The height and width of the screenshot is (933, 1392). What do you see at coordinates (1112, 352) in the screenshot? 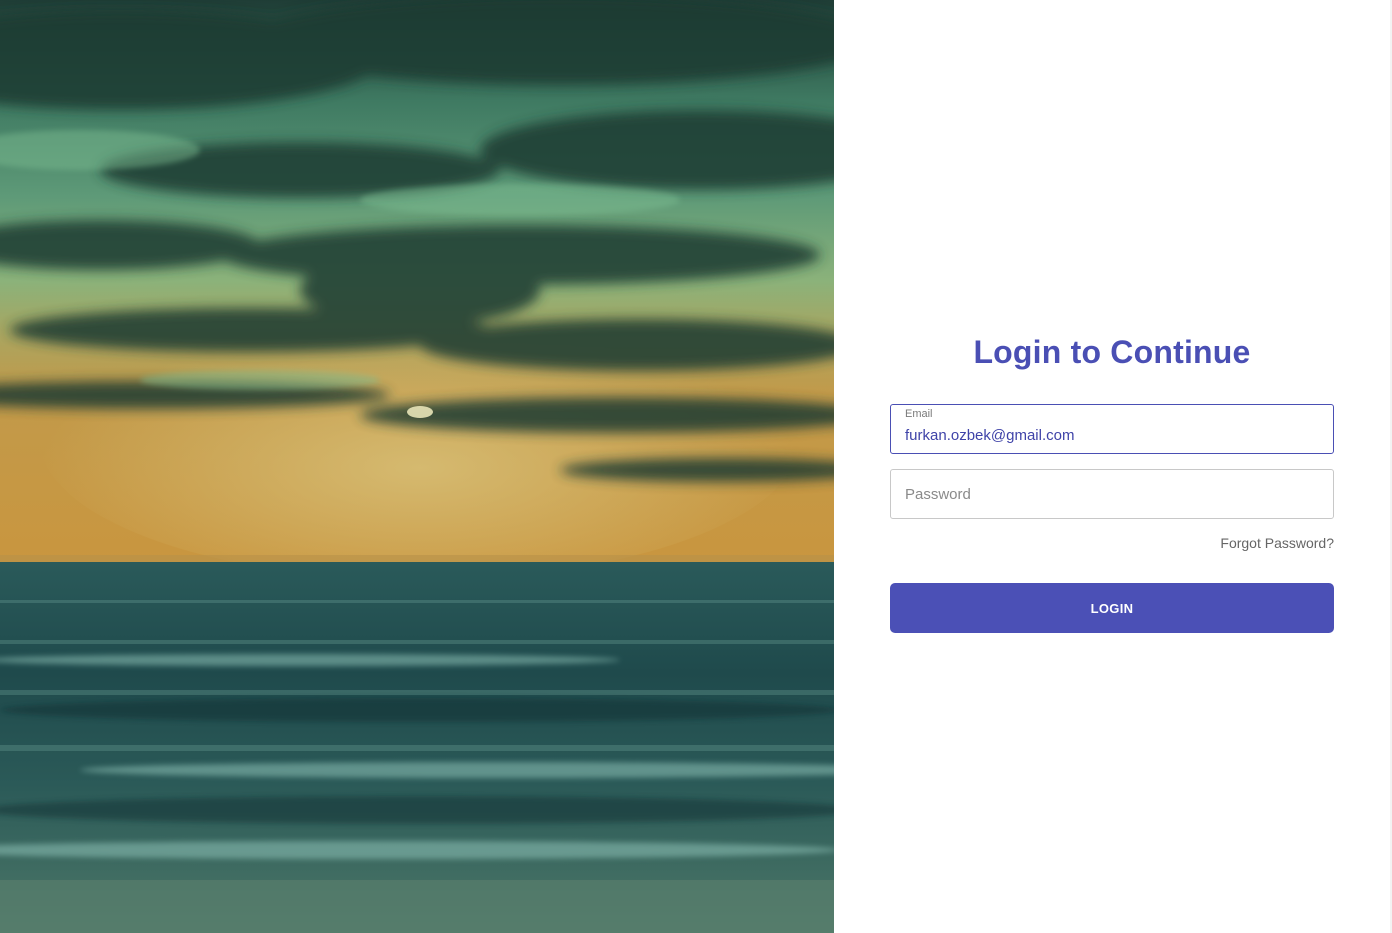
I see `page-title: Login to Continue` at bounding box center [1112, 352].